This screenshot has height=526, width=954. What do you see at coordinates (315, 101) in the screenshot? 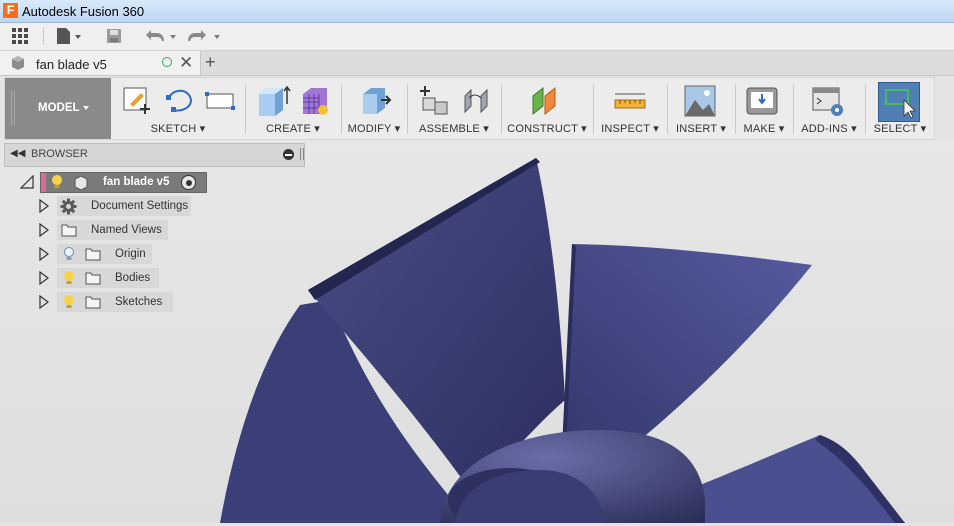
I see `form-icon` at bounding box center [315, 101].